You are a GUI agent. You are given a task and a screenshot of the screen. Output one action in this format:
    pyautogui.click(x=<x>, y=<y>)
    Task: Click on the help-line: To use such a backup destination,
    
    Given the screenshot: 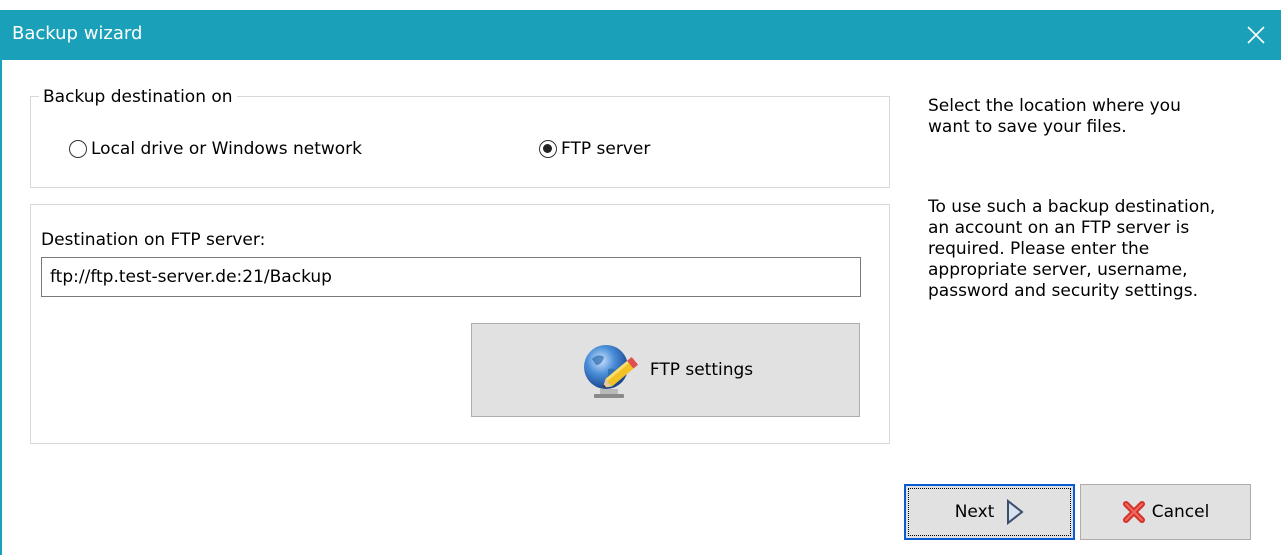 What is the action you would take?
    pyautogui.click(x=1072, y=207)
    